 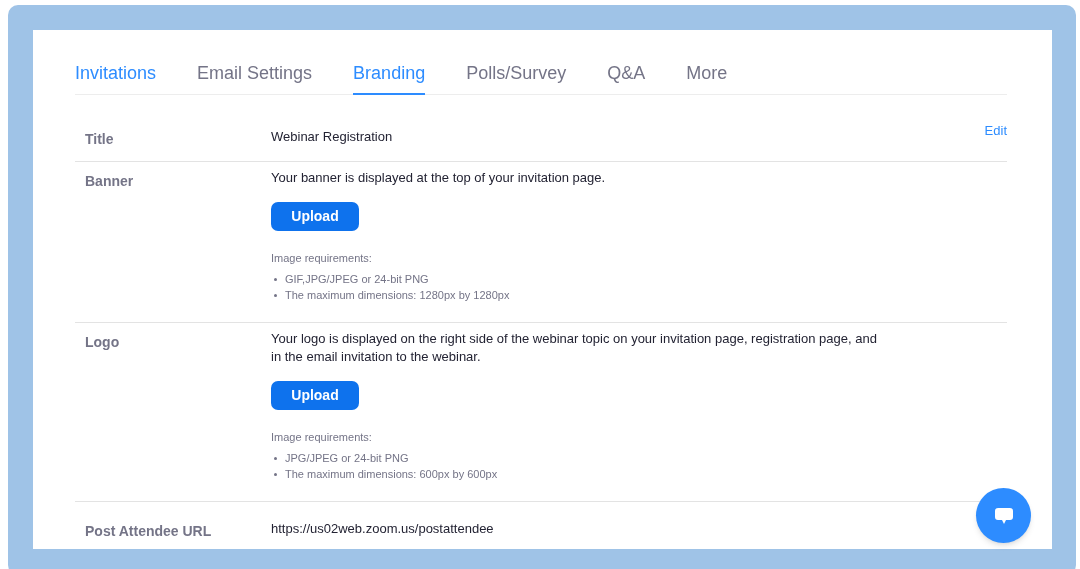 I want to click on tab: Branding, so click(x=389, y=73).